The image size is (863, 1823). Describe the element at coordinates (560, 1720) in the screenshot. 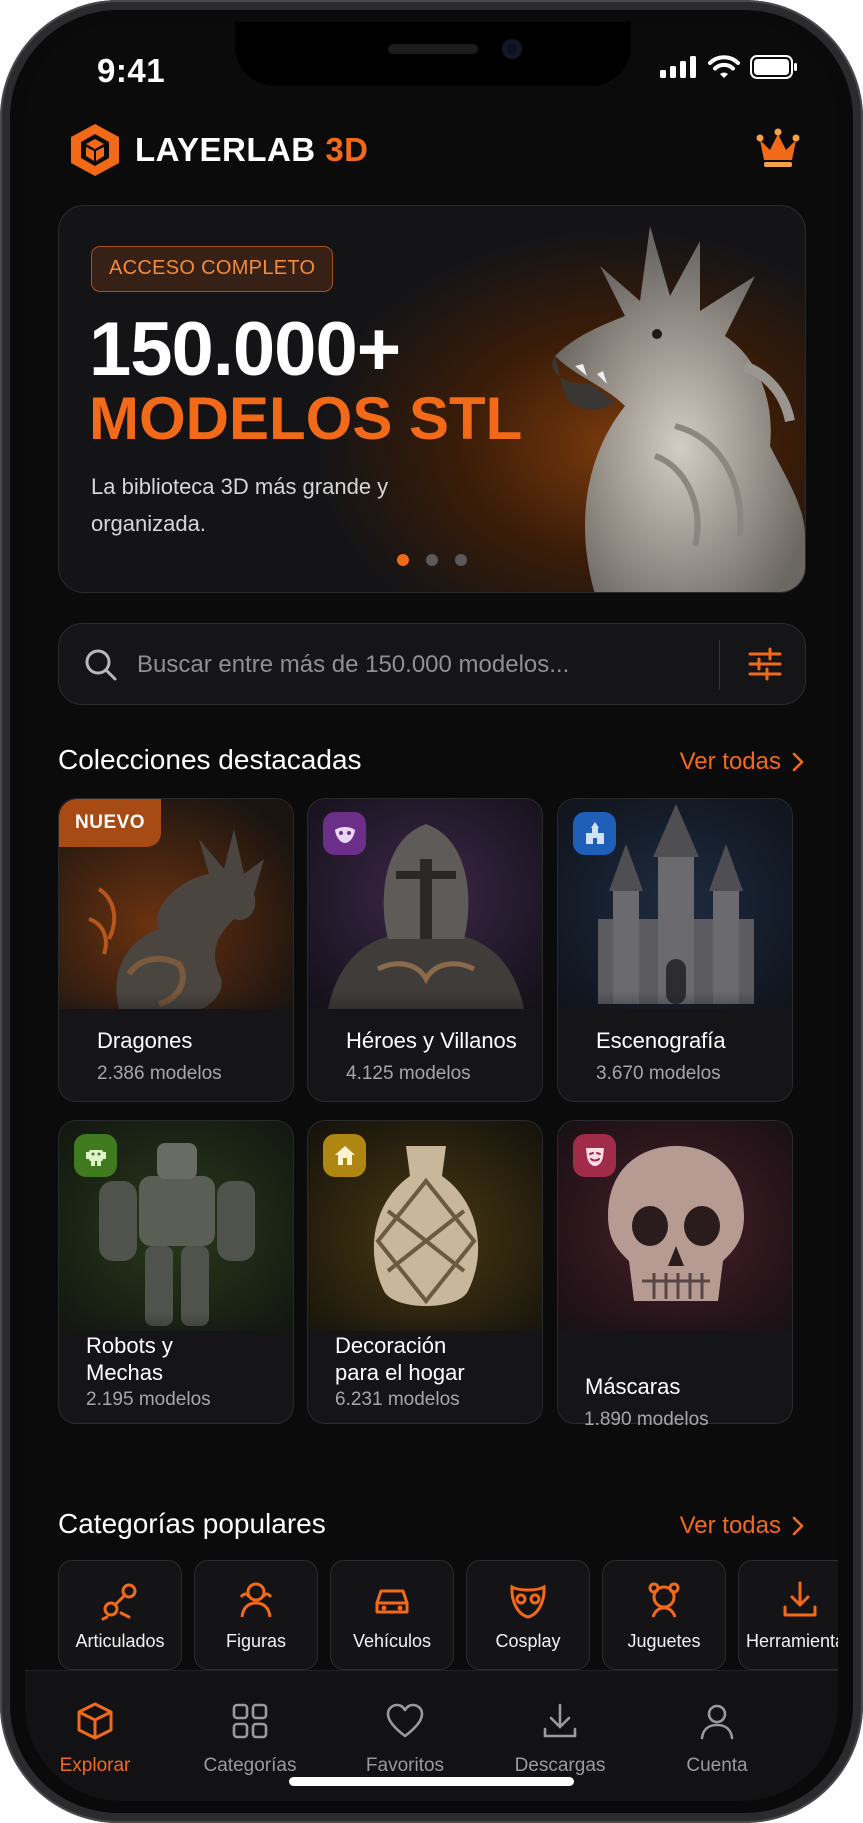

I see `download-icon` at that location.